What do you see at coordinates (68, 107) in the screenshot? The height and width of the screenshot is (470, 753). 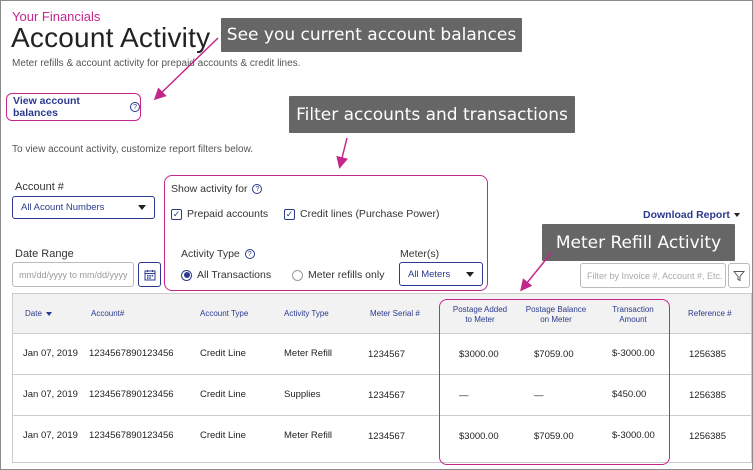 I see `view-balances-link: View account balances` at bounding box center [68, 107].